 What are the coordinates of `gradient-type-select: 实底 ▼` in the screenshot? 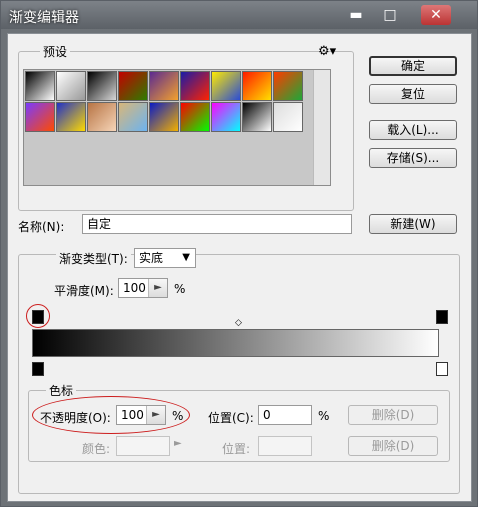 It's located at (165, 258).